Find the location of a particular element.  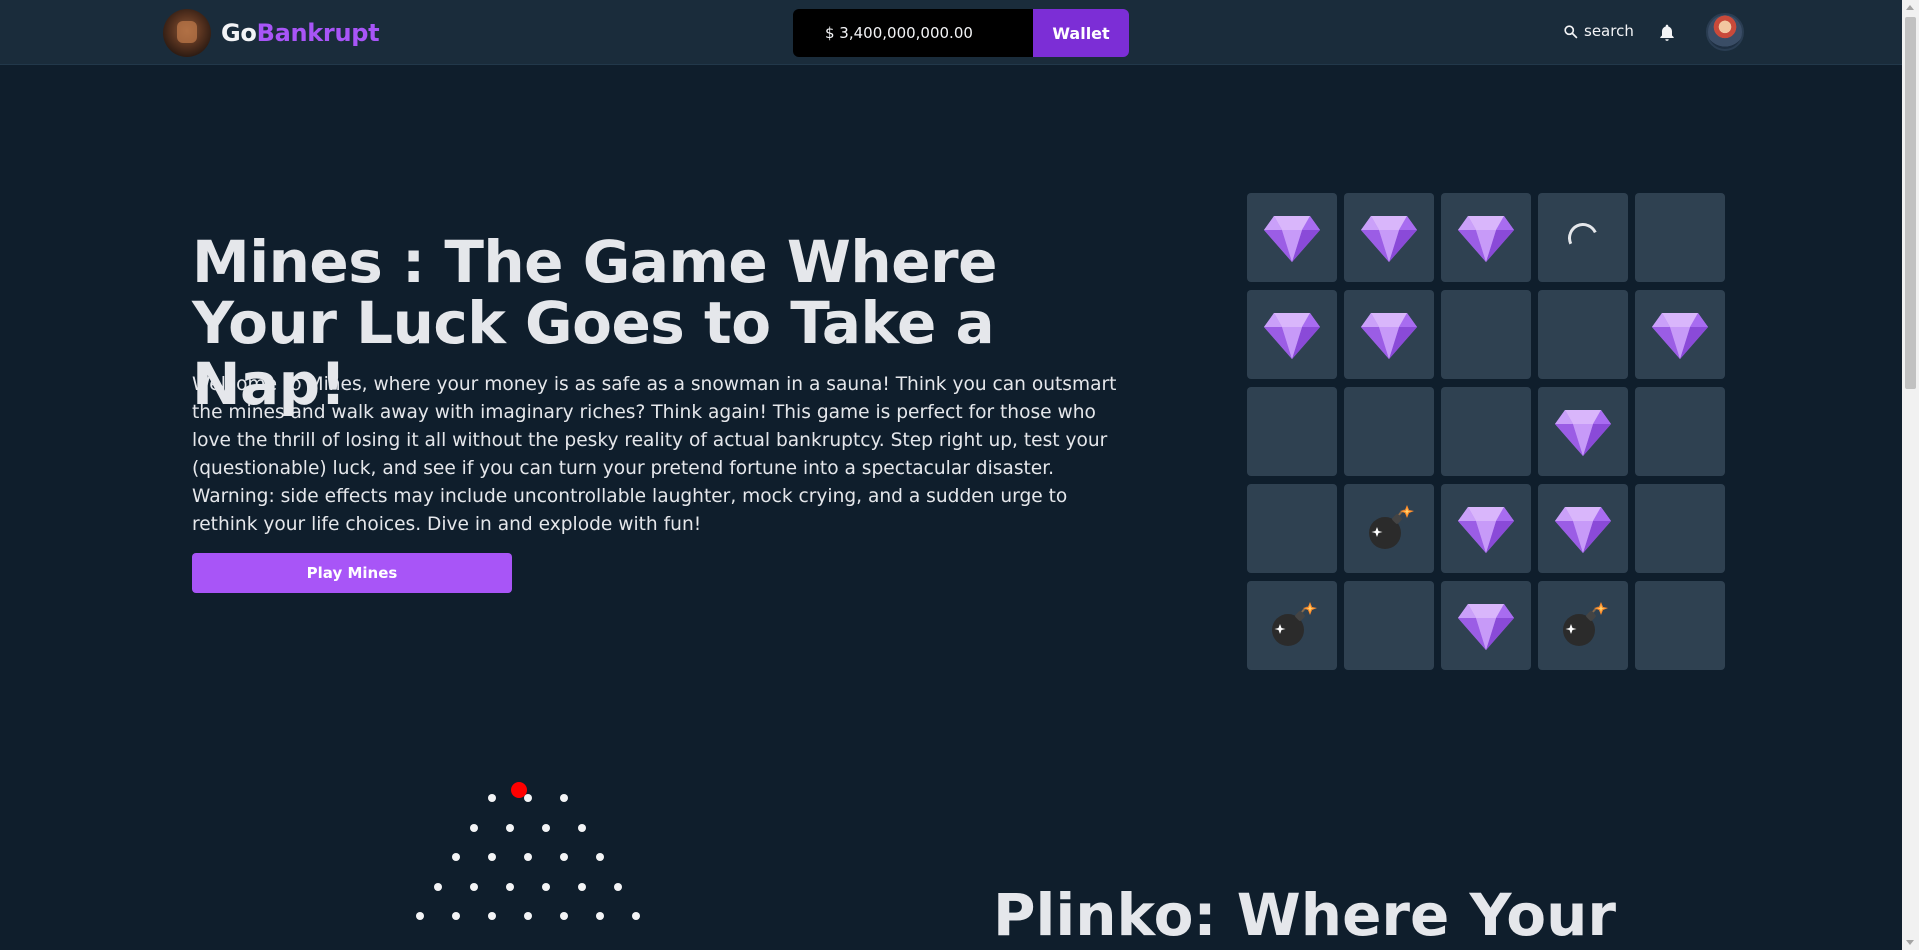

logo-go: Go is located at coordinates (239, 33).